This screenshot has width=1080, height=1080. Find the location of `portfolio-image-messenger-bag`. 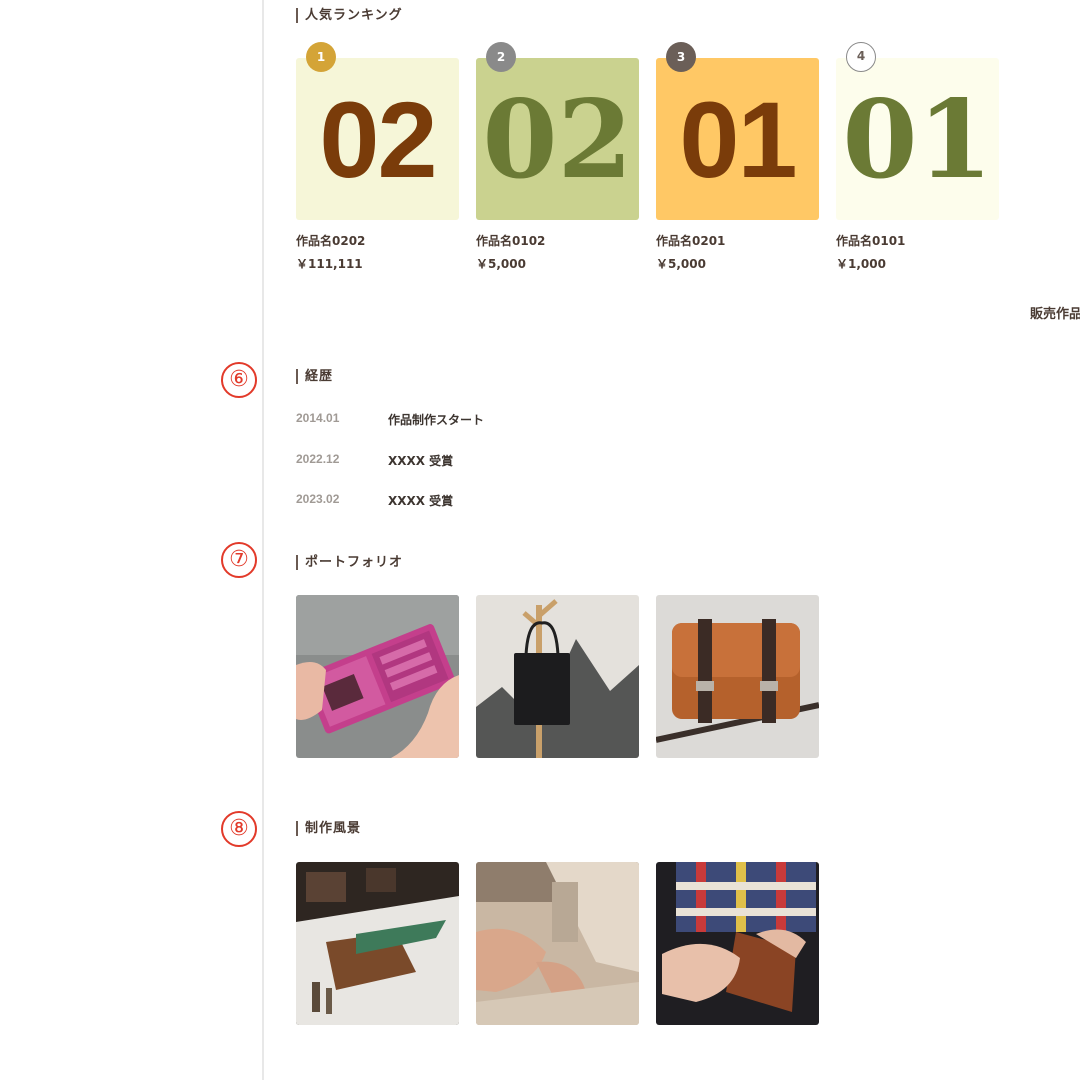

portfolio-image-messenger-bag is located at coordinates (737, 676).